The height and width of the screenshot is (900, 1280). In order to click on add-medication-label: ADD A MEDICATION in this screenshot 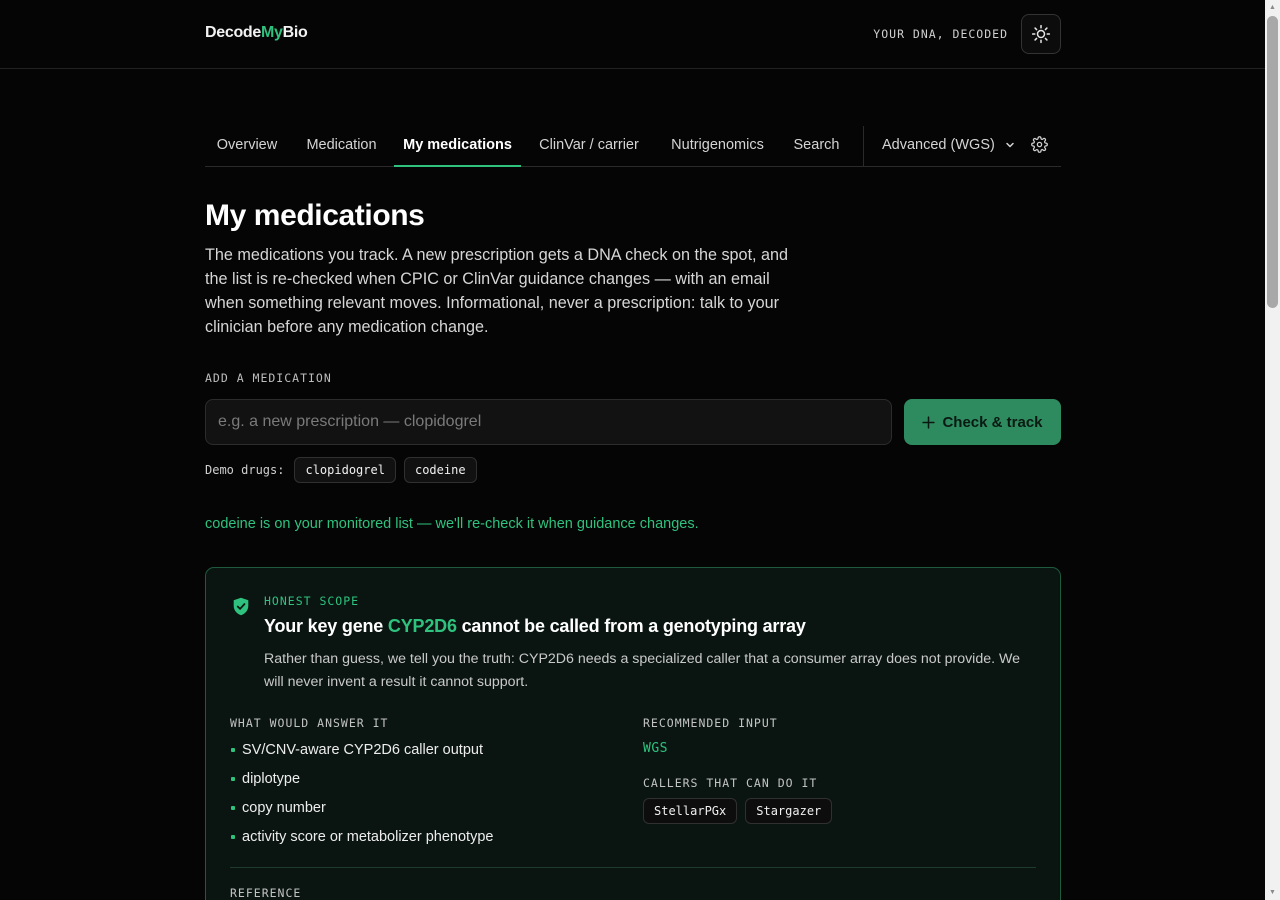, I will do `click(268, 378)`.